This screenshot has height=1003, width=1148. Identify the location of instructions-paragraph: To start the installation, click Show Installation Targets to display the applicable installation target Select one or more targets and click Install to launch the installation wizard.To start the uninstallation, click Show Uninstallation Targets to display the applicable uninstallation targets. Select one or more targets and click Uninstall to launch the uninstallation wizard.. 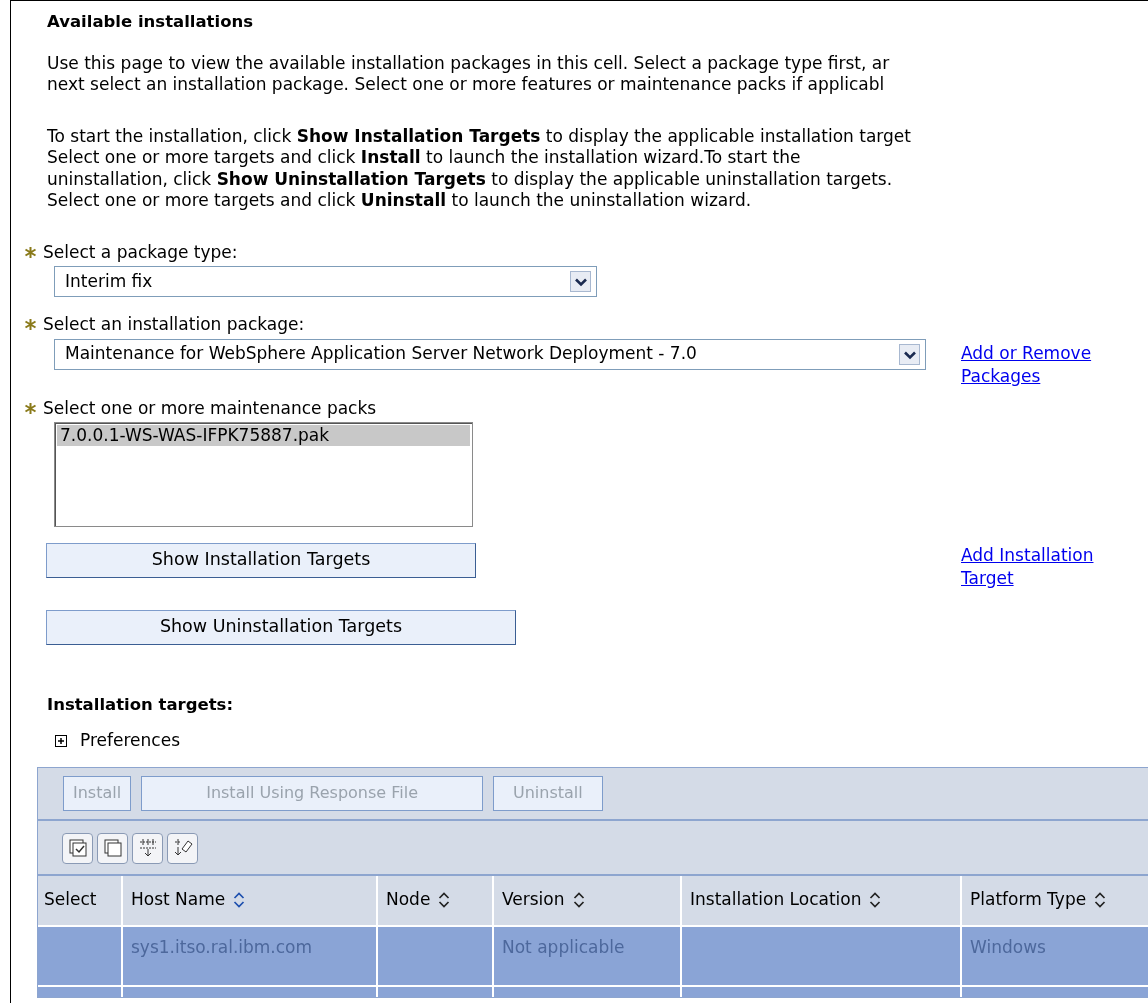
(479, 168).